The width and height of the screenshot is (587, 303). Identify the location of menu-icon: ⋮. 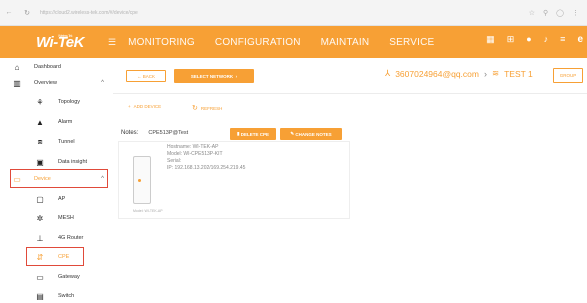
(575, 13).